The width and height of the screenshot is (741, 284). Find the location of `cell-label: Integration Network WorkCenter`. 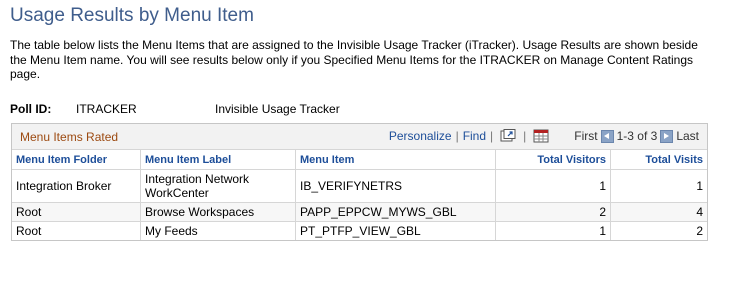

cell-label: Integration Network WorkCenter is located at coordinates (218, 186).